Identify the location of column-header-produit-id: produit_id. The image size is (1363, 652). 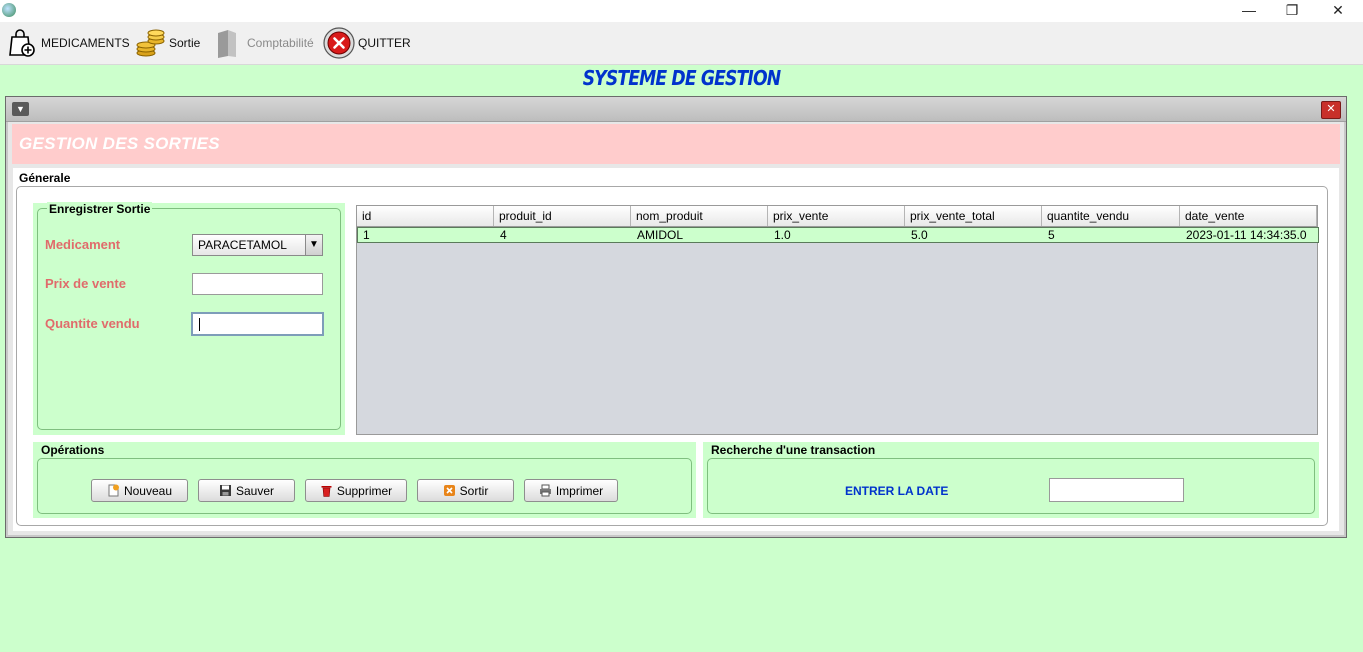
(562, 216).